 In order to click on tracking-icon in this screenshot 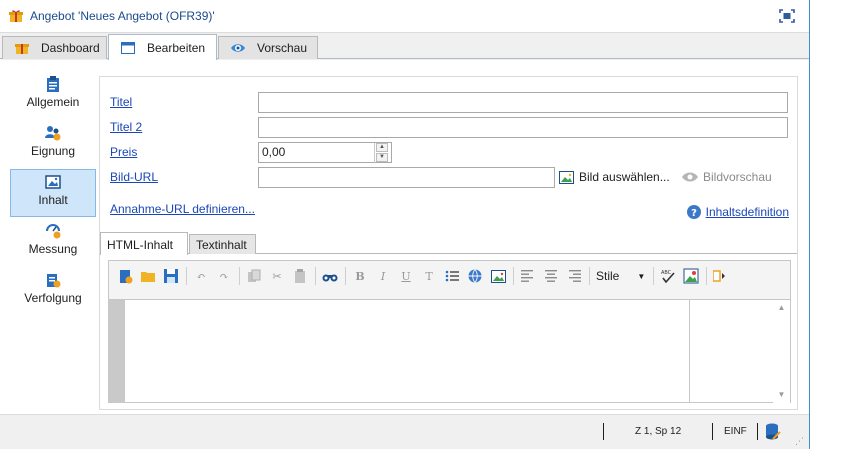, I will do `click(54, 281)`.